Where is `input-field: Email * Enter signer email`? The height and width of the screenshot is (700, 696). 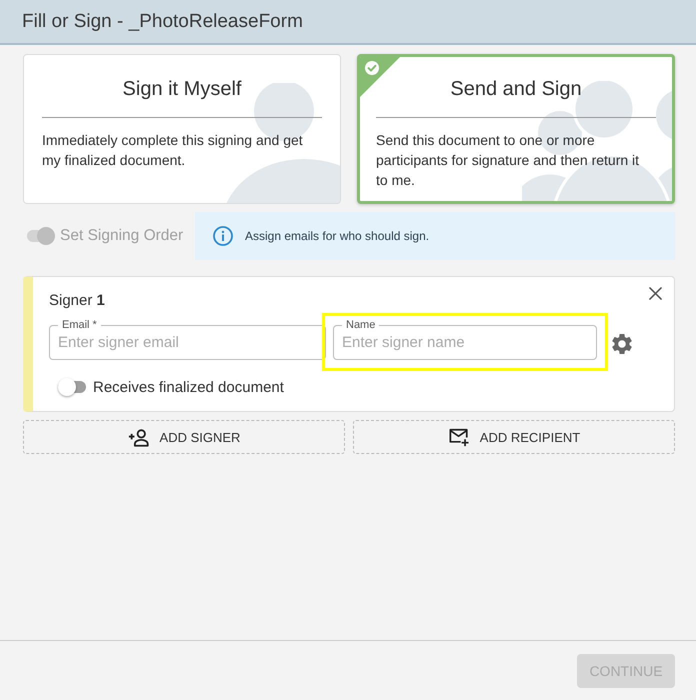
input-field: Email * Enter signer email is located at coordinates (187, 339).